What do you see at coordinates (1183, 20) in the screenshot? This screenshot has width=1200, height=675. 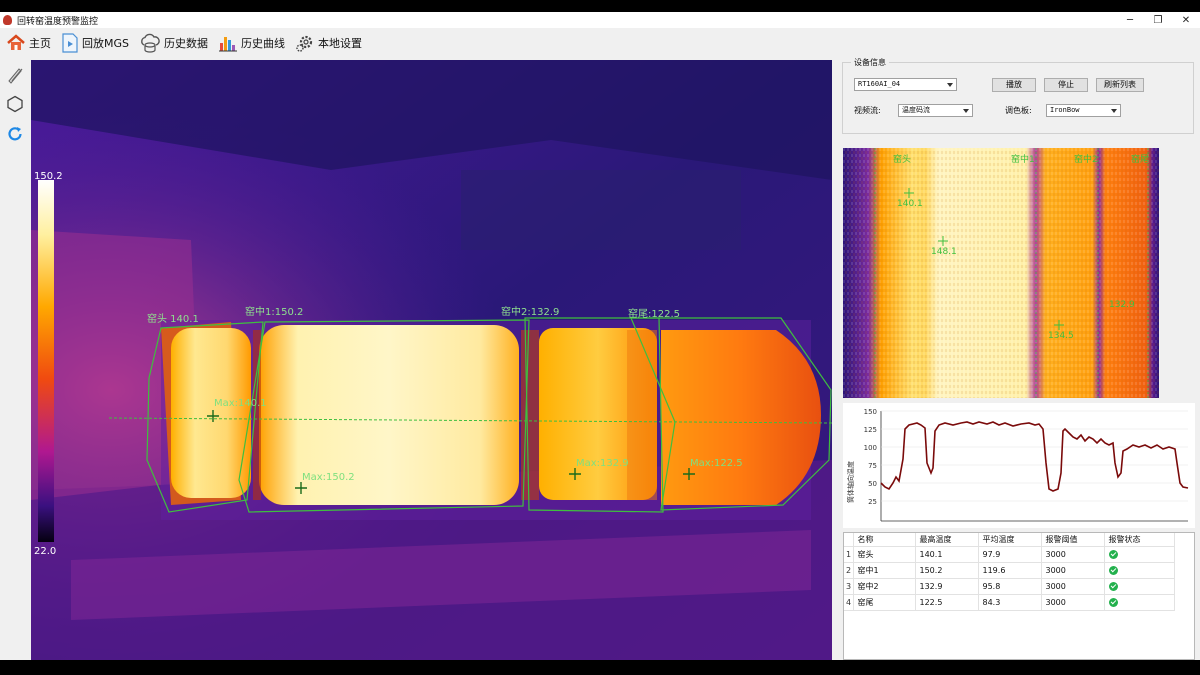 I see `close-button: ✕` at bounding box center [1183, 20].